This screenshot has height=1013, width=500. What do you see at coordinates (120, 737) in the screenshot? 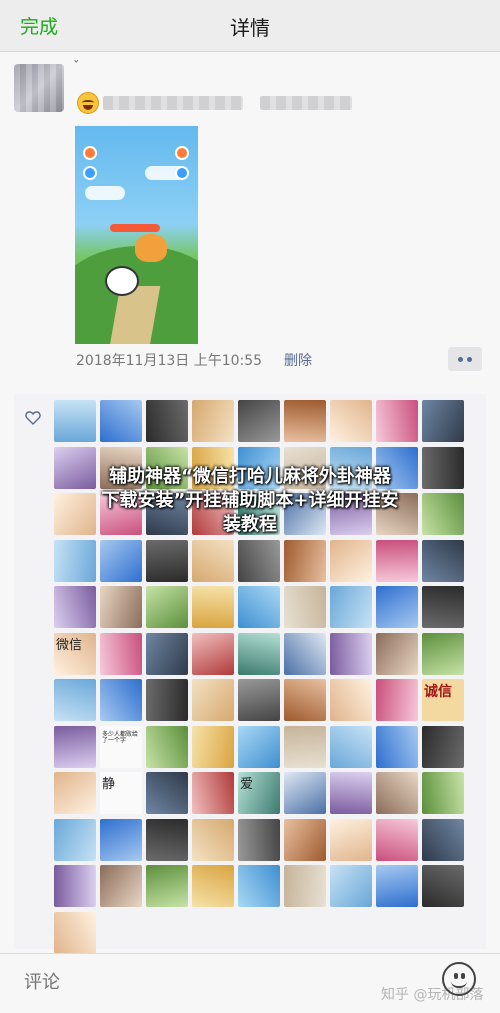
I see `avatar-caption: 多少人都败给了一个字` at bounding box center [120, 737].